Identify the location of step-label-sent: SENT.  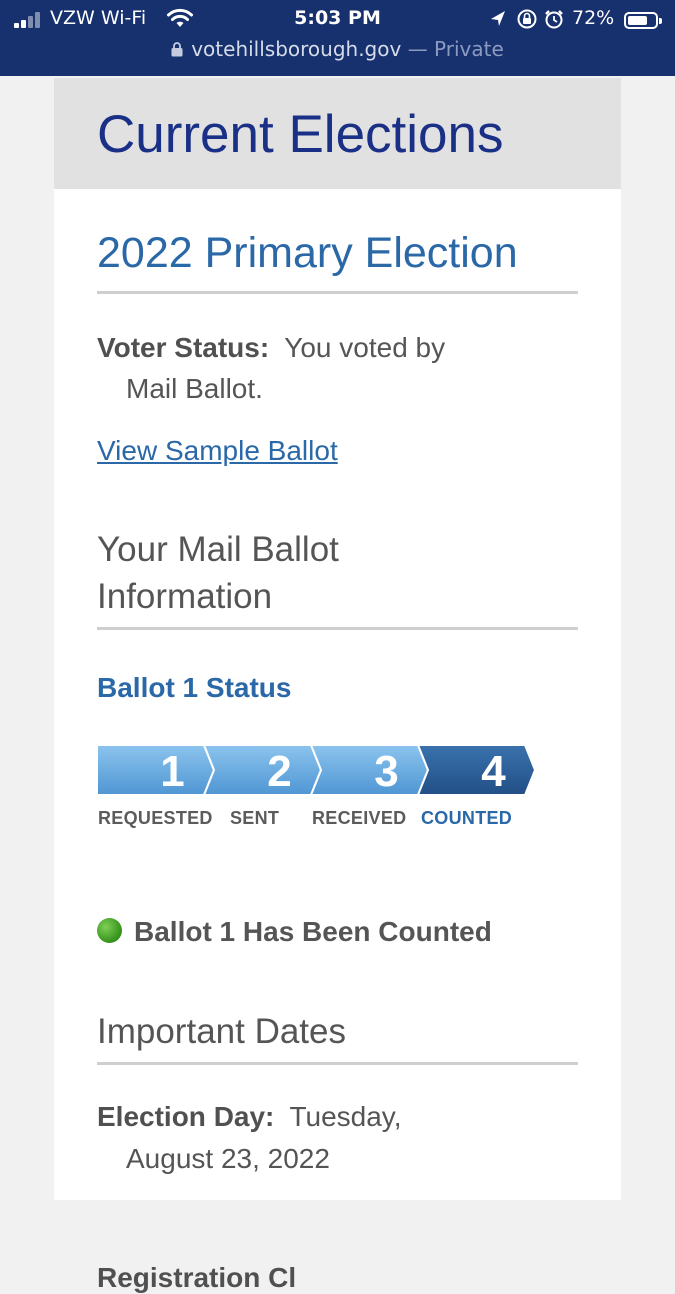
(255, 818).